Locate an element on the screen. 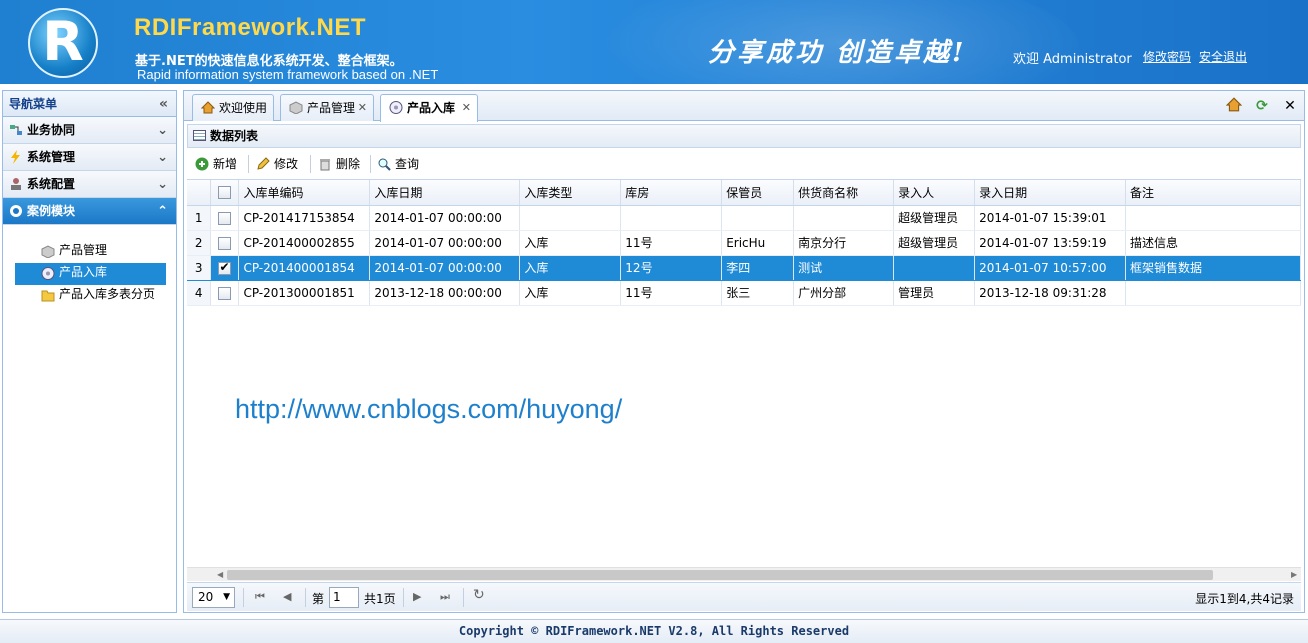 The width and height of the screenshot is (1308, 643). column-header: 备注 is located at coordinates (1213, 193).